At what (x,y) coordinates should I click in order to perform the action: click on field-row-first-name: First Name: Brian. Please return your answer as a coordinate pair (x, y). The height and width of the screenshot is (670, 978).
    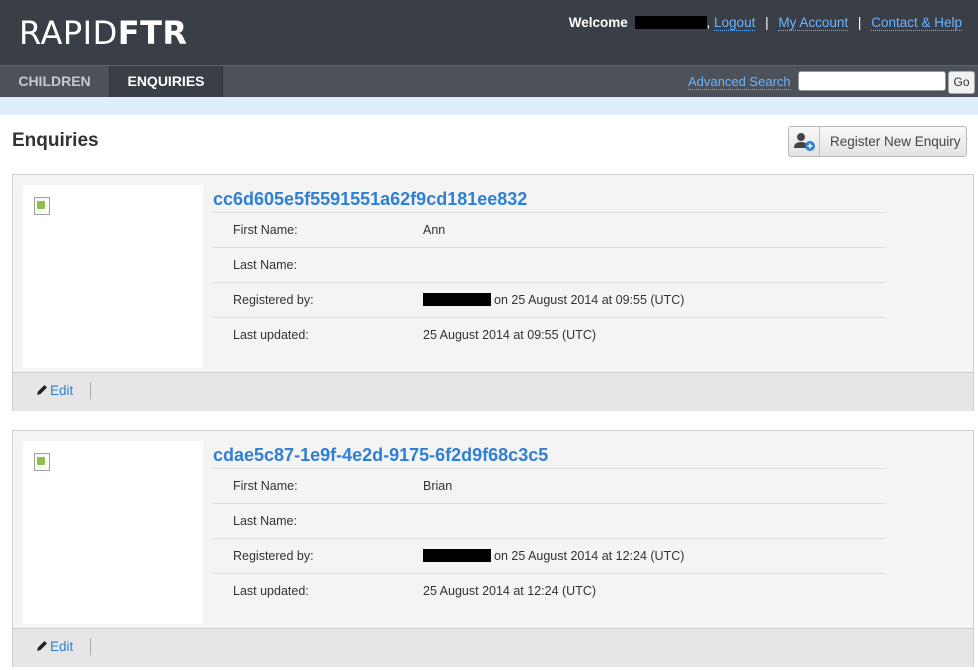
    Looking at the image, I should click on (549, 485).